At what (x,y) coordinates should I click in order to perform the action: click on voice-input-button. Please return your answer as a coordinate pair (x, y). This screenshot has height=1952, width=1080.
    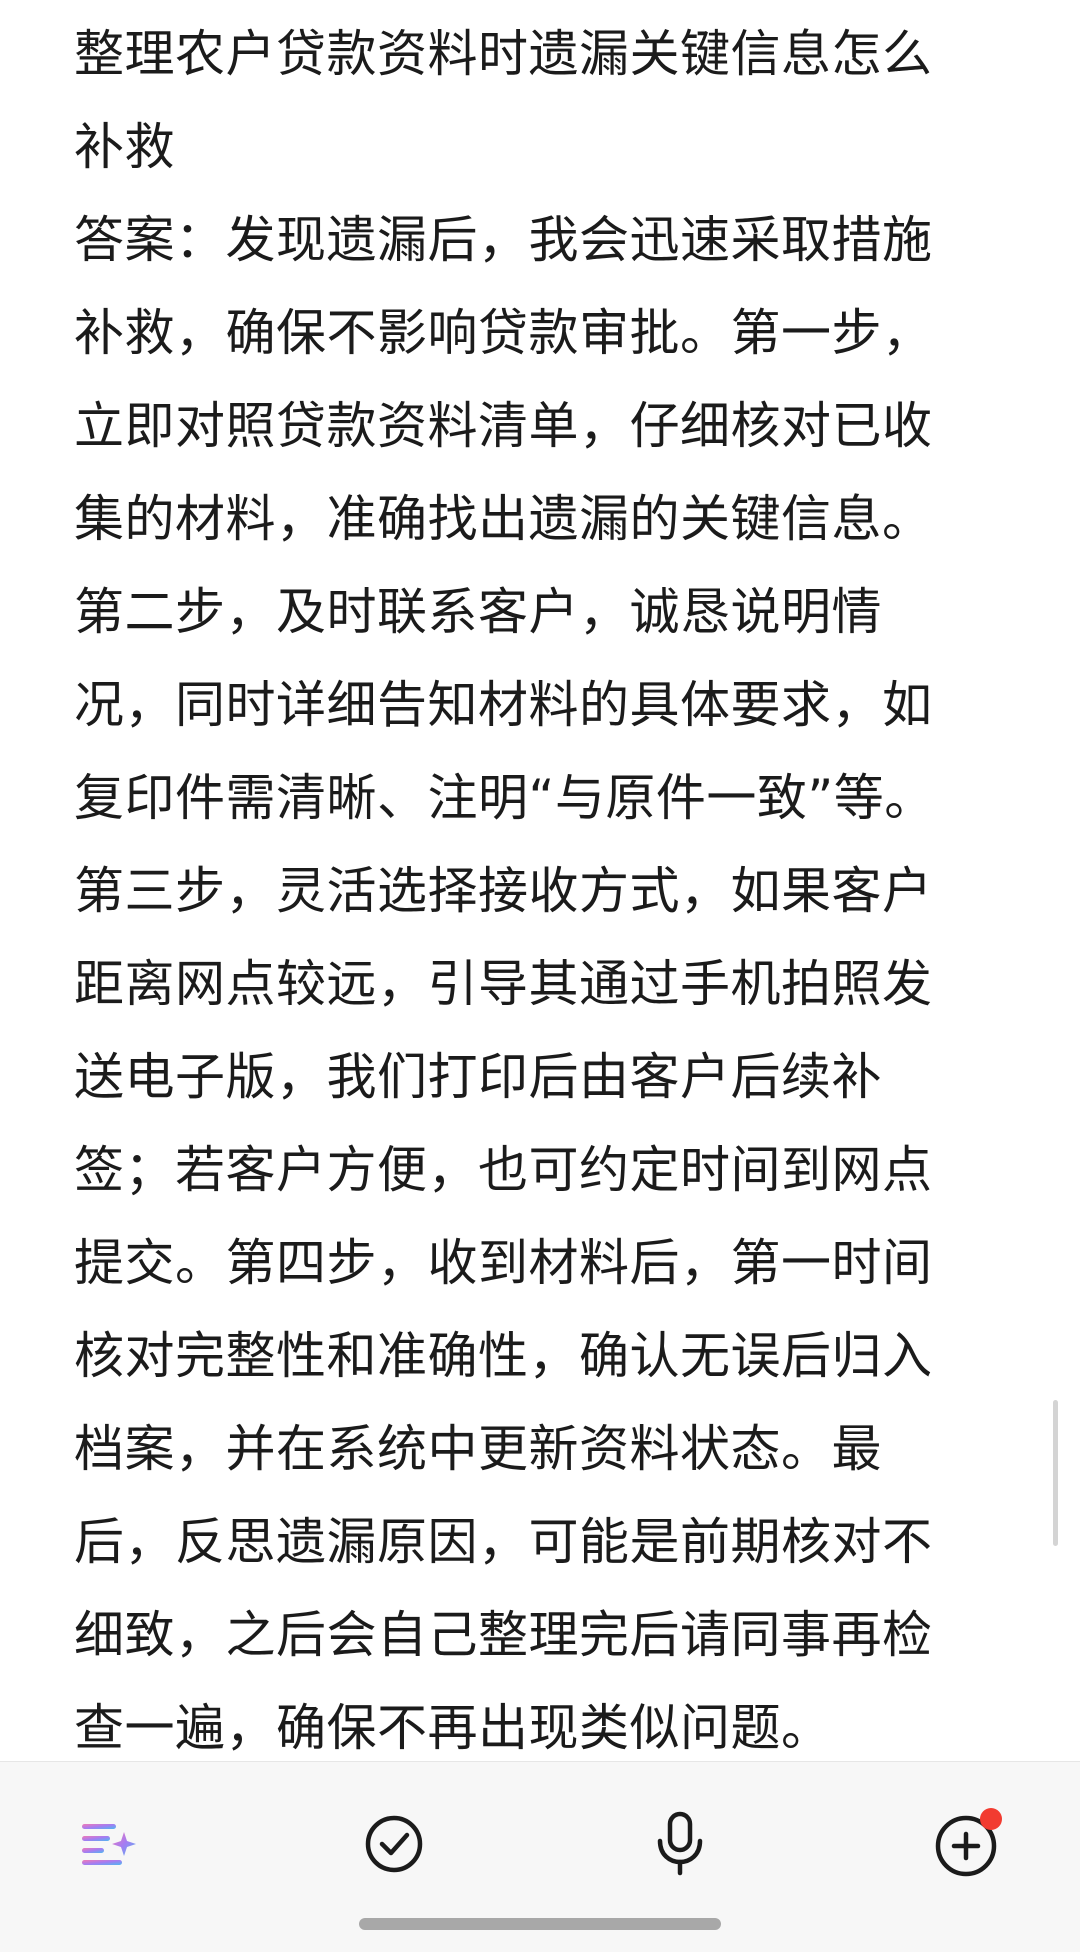
    Looking at the image, I should click on (680, 1844).